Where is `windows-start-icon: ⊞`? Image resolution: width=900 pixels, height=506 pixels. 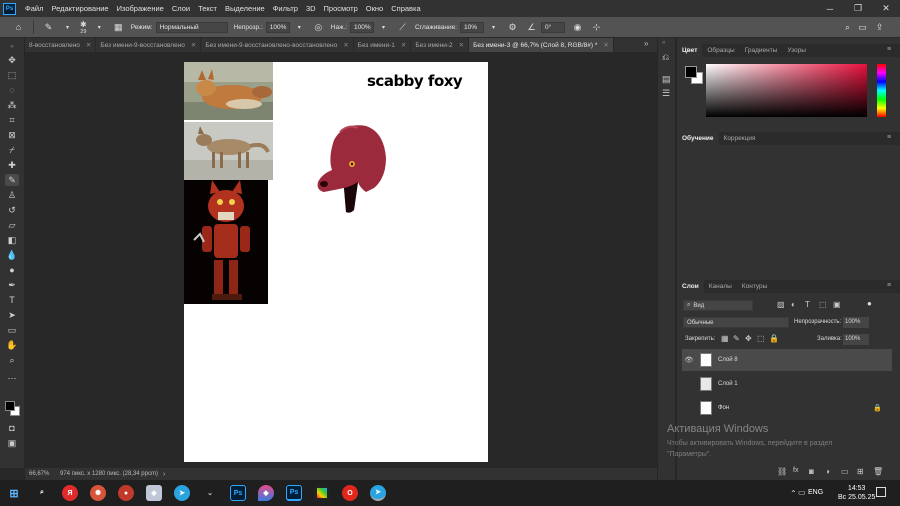
windows-start-icon: ⊞ is located at coordinates (14, 493).